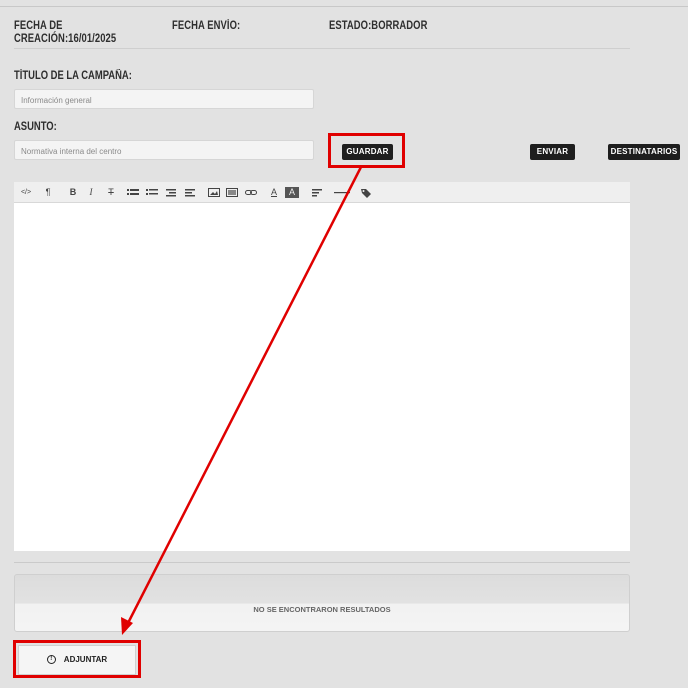  What do you see at coordinates (152, 192) in the screenshot?
I see `ordered-list-icon` at bounding box center [152, 192].